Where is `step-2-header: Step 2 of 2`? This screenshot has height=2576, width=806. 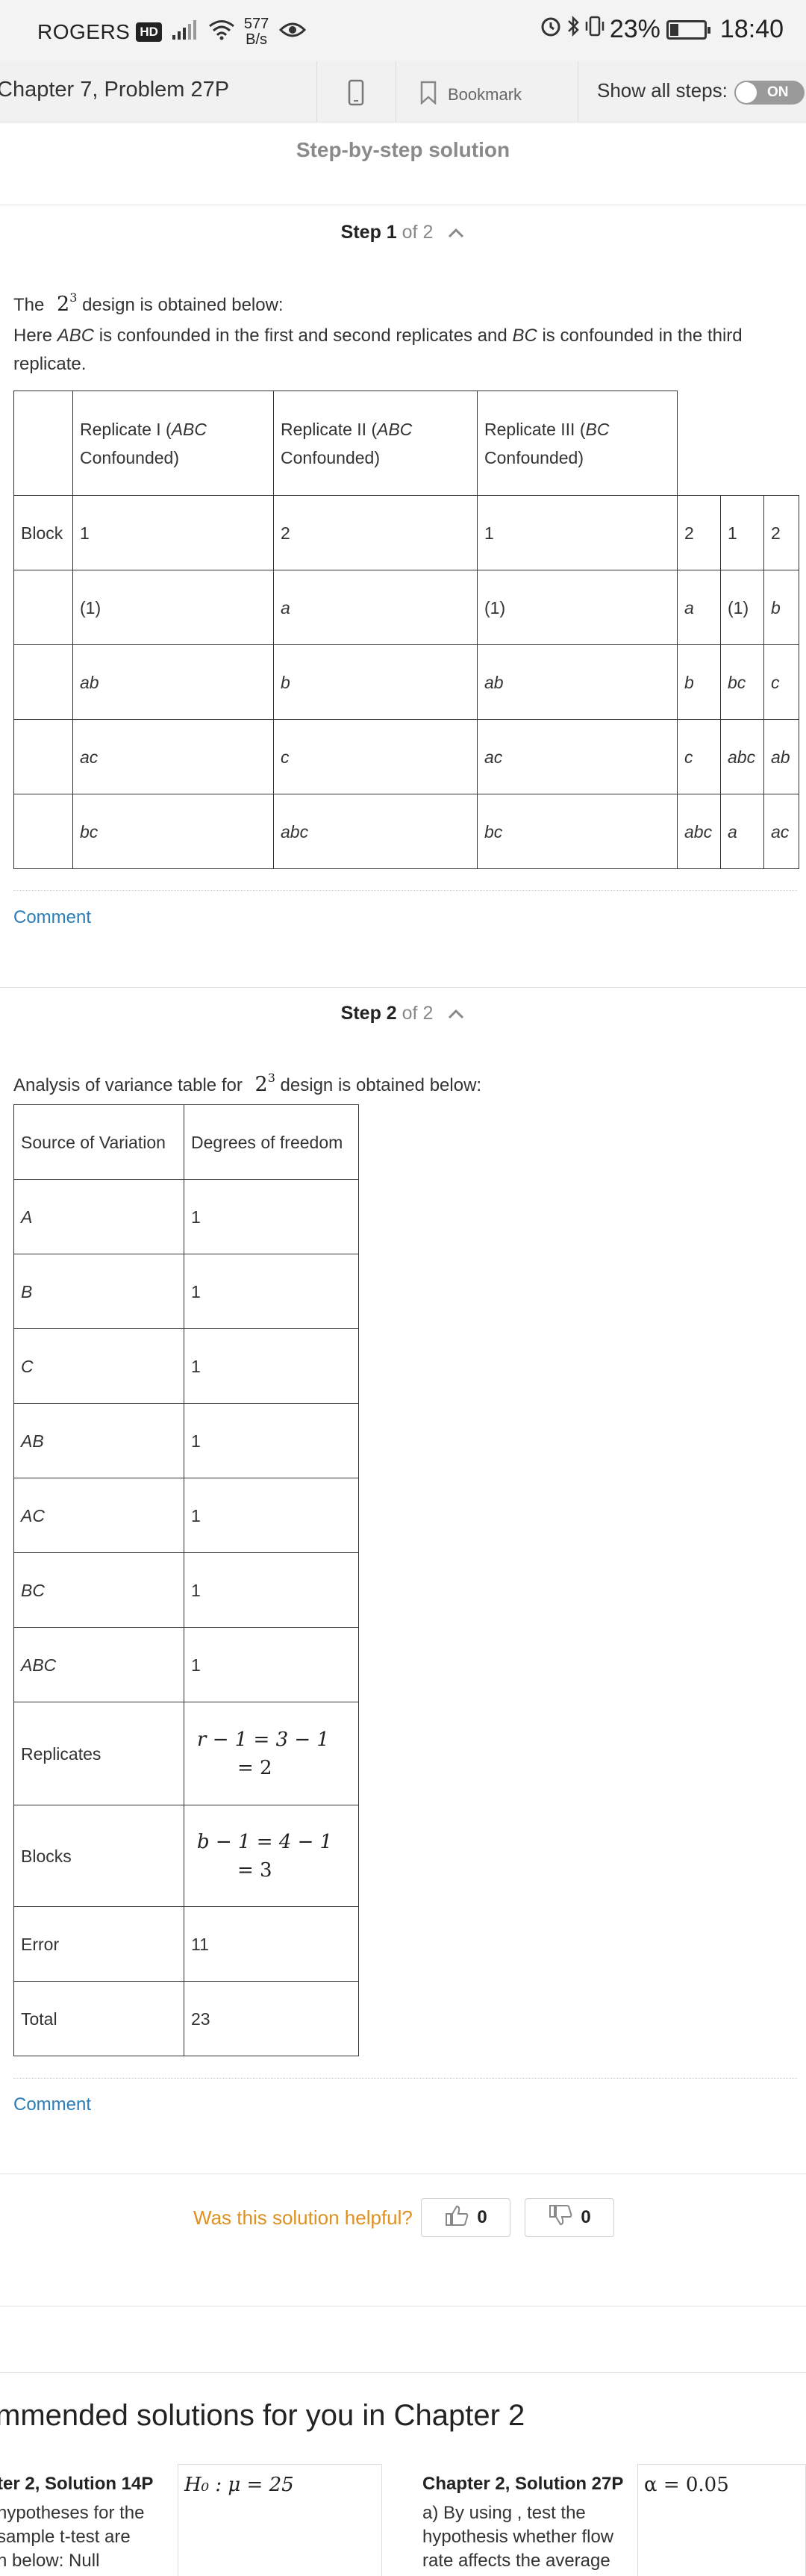 step-2-header: Step 2 of 2 is located at coordinates (403, 1014).